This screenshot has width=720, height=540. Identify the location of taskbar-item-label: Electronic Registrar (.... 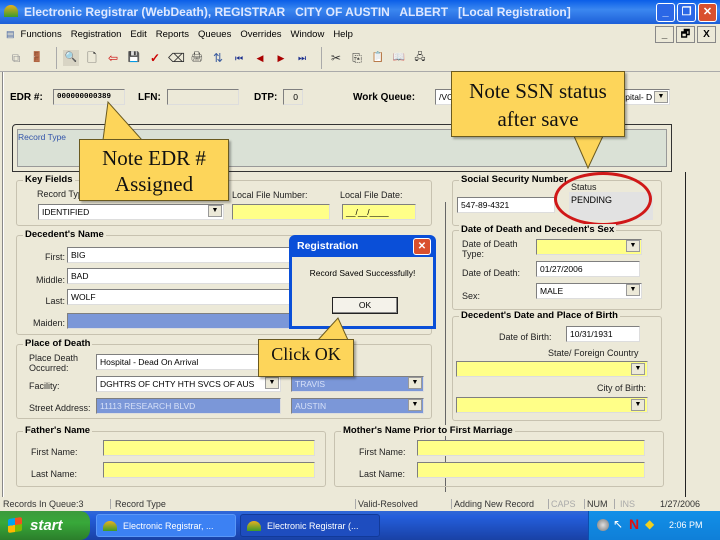
(313, 526).